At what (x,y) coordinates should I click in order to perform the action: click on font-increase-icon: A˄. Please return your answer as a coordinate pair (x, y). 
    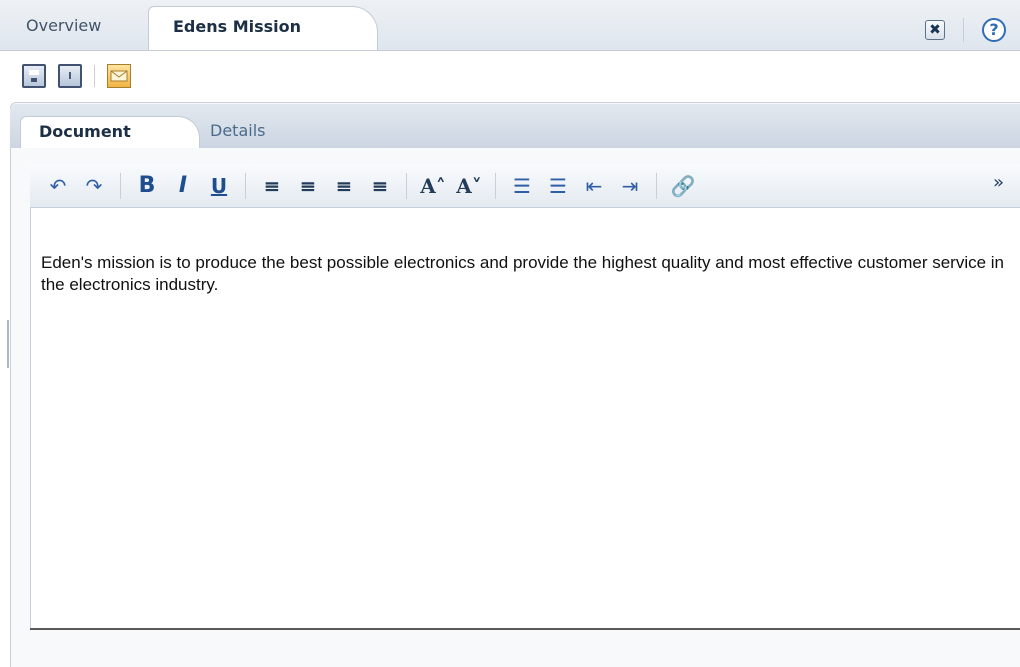
    Looking at the image, I should click on (433, 186).